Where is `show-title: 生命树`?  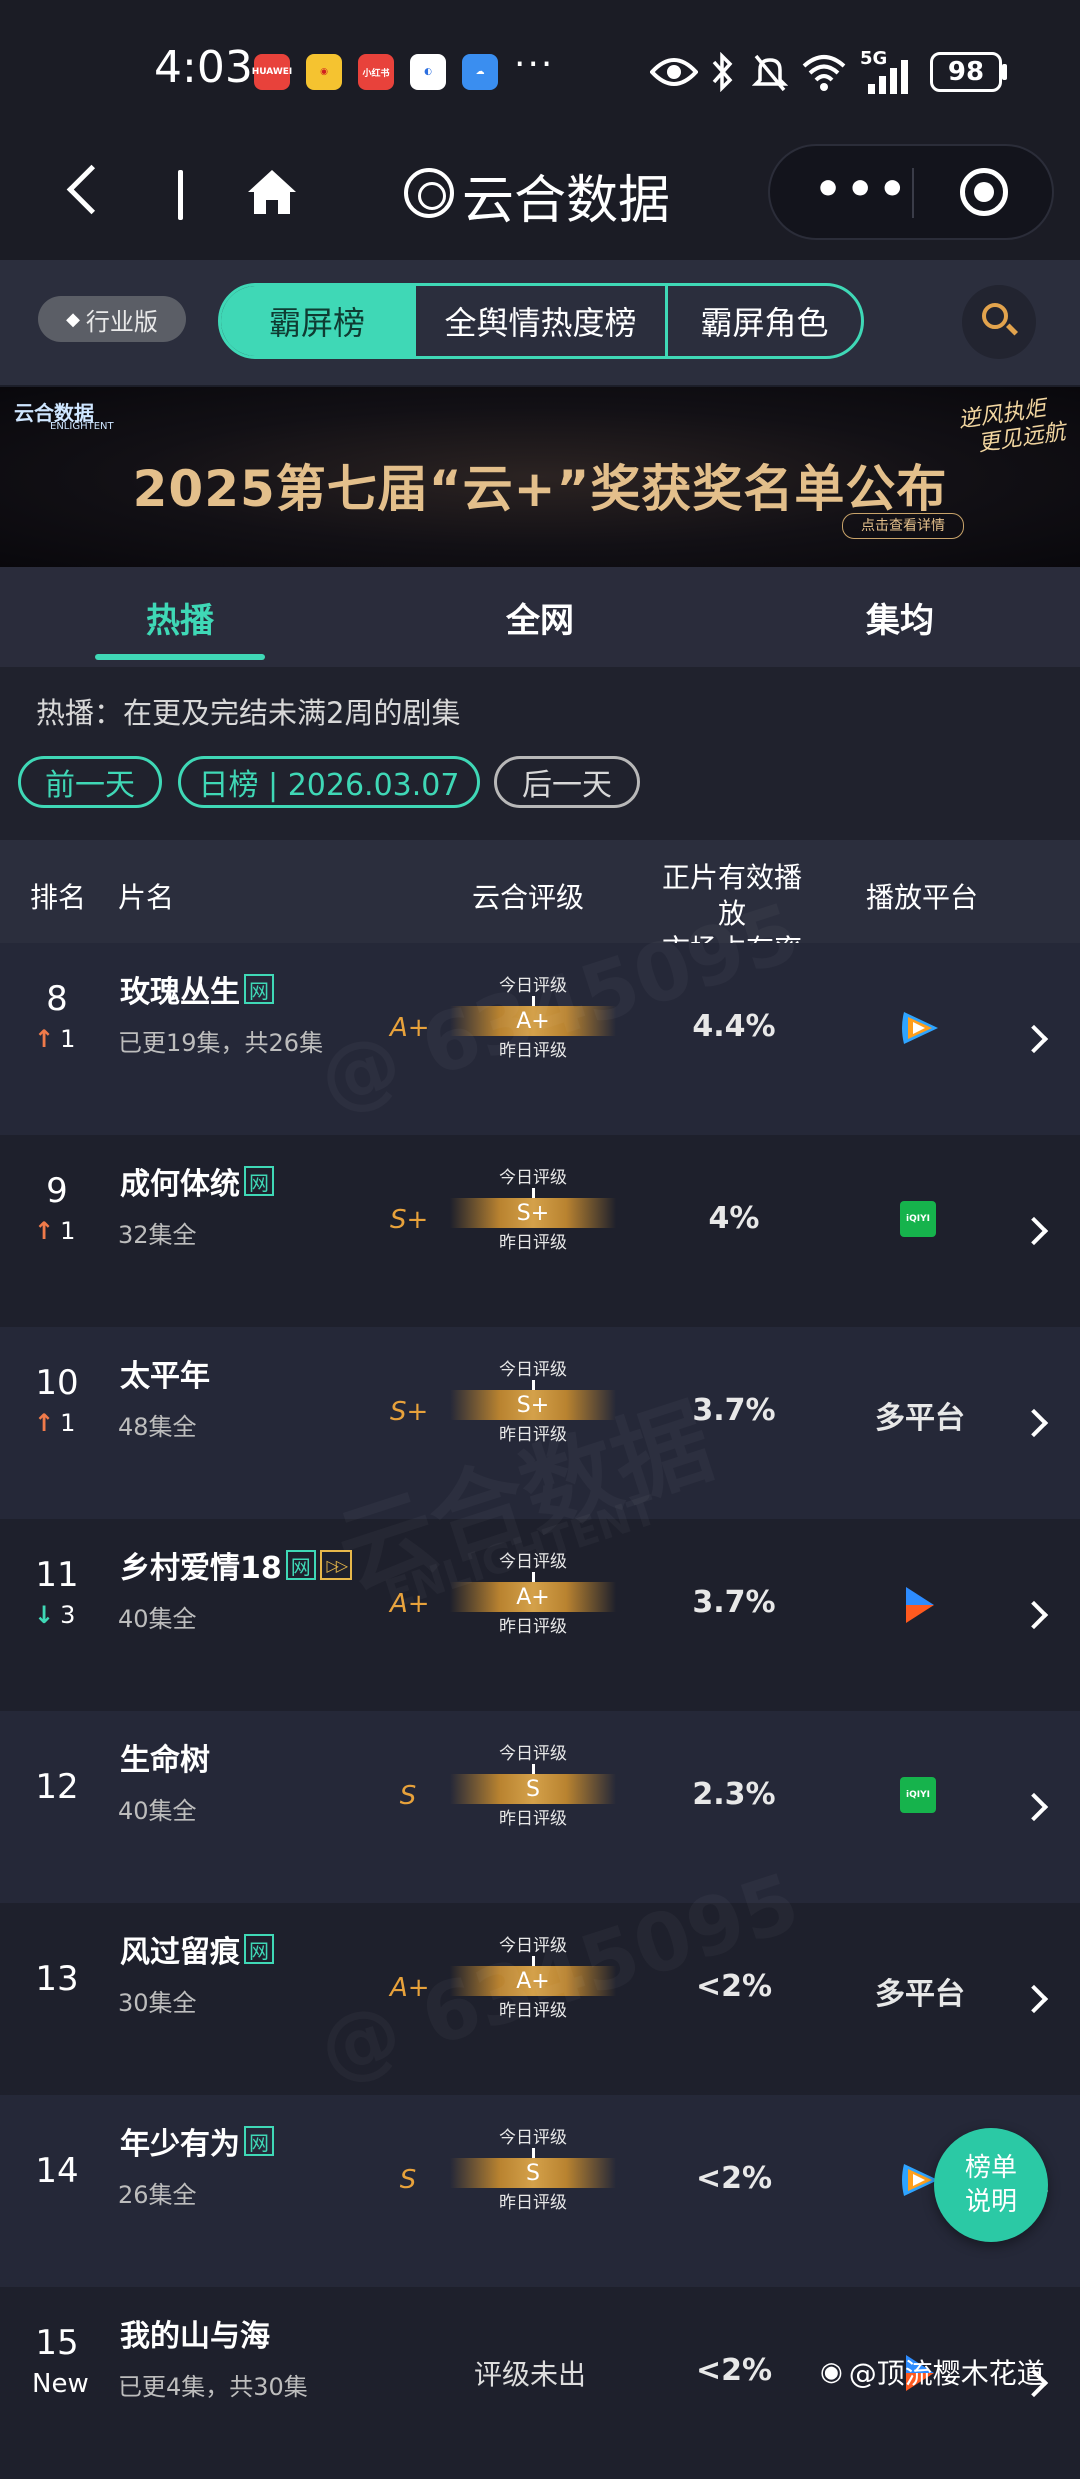 show-title: 生命树 is located at coordinates (165, 1757).